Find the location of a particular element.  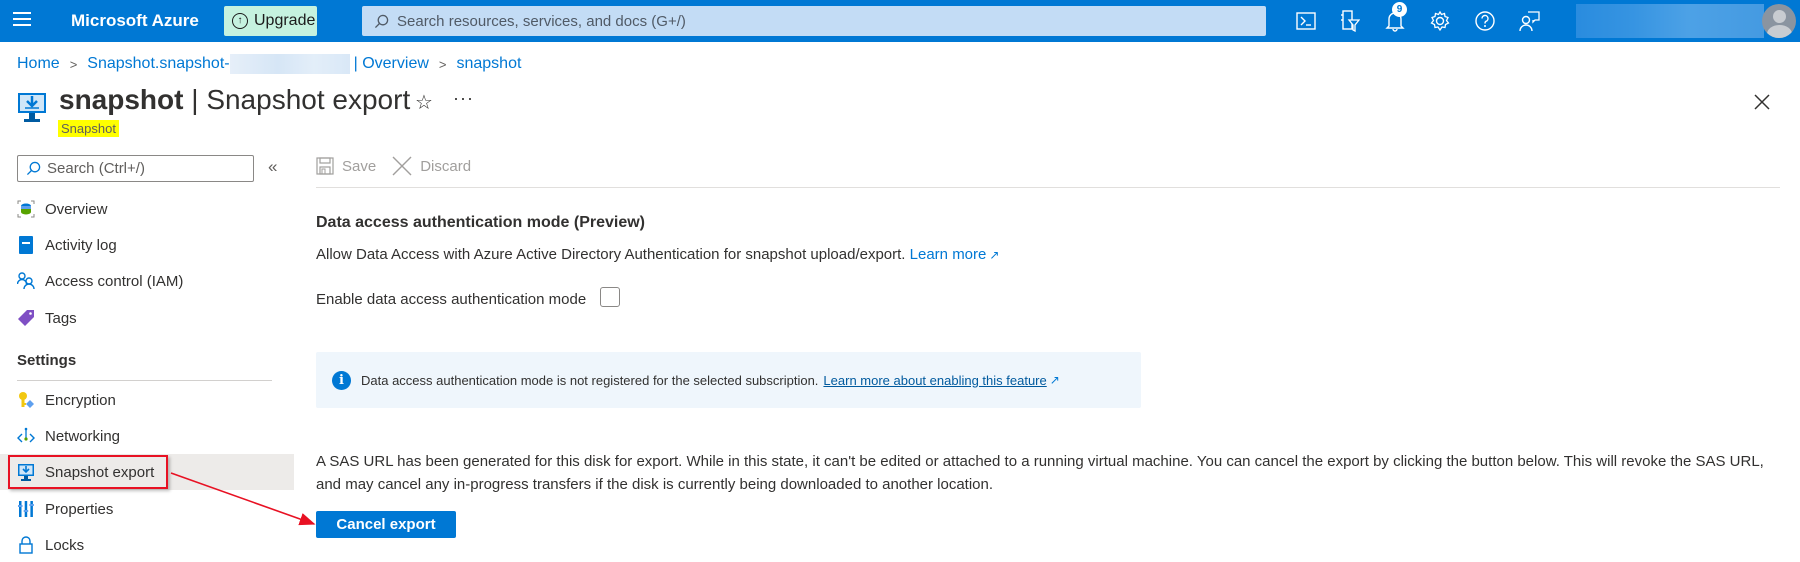

networking-icon is located at coordinates (26, 436).